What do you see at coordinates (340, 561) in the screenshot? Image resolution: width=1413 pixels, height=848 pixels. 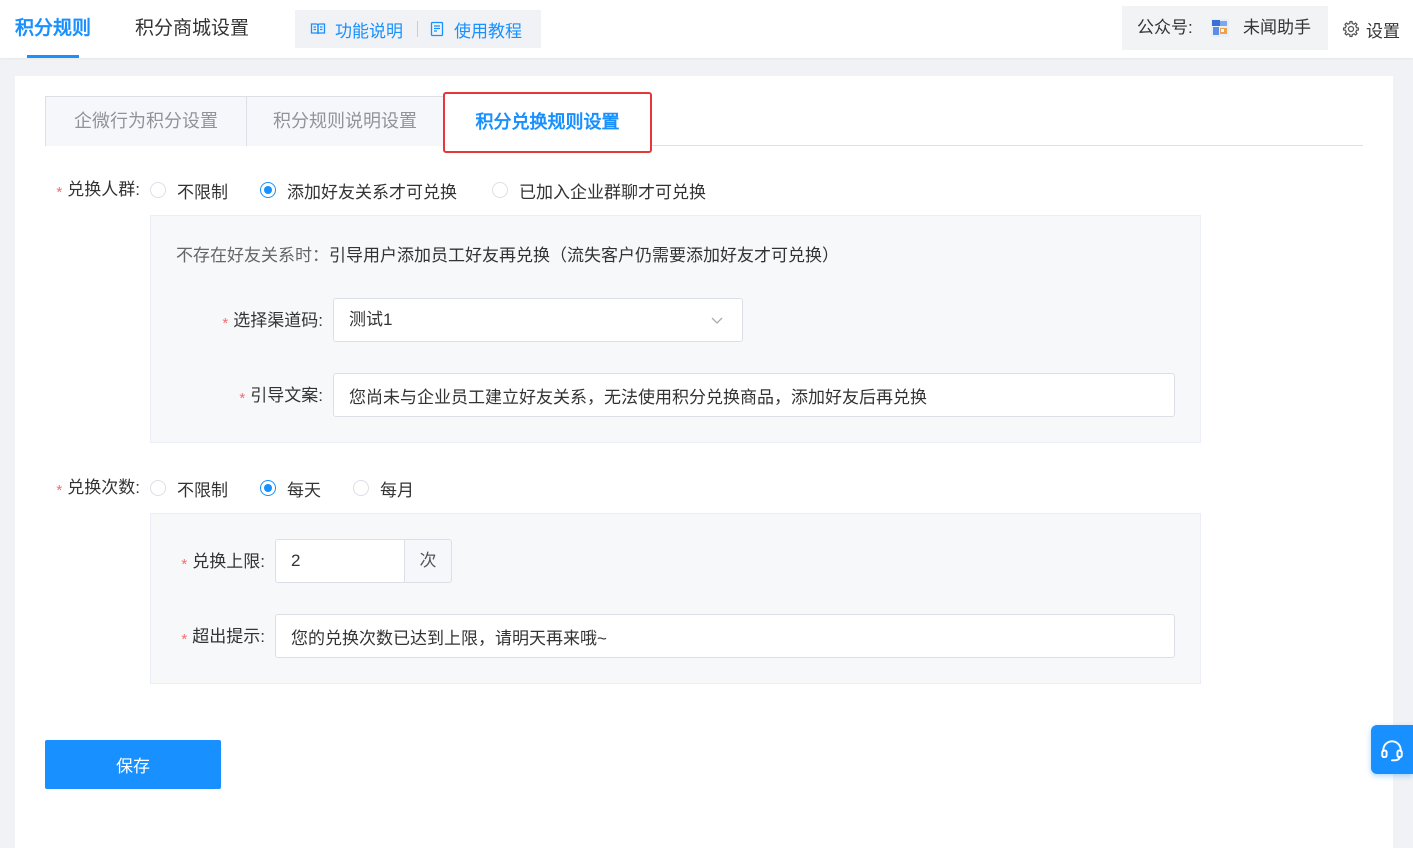 I see `exchange-limit-input` at bounding box center [340, 561].